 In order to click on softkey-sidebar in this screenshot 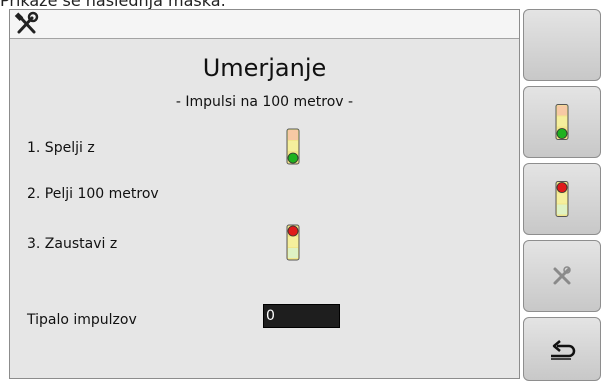, I will do `click(563, 195)`.